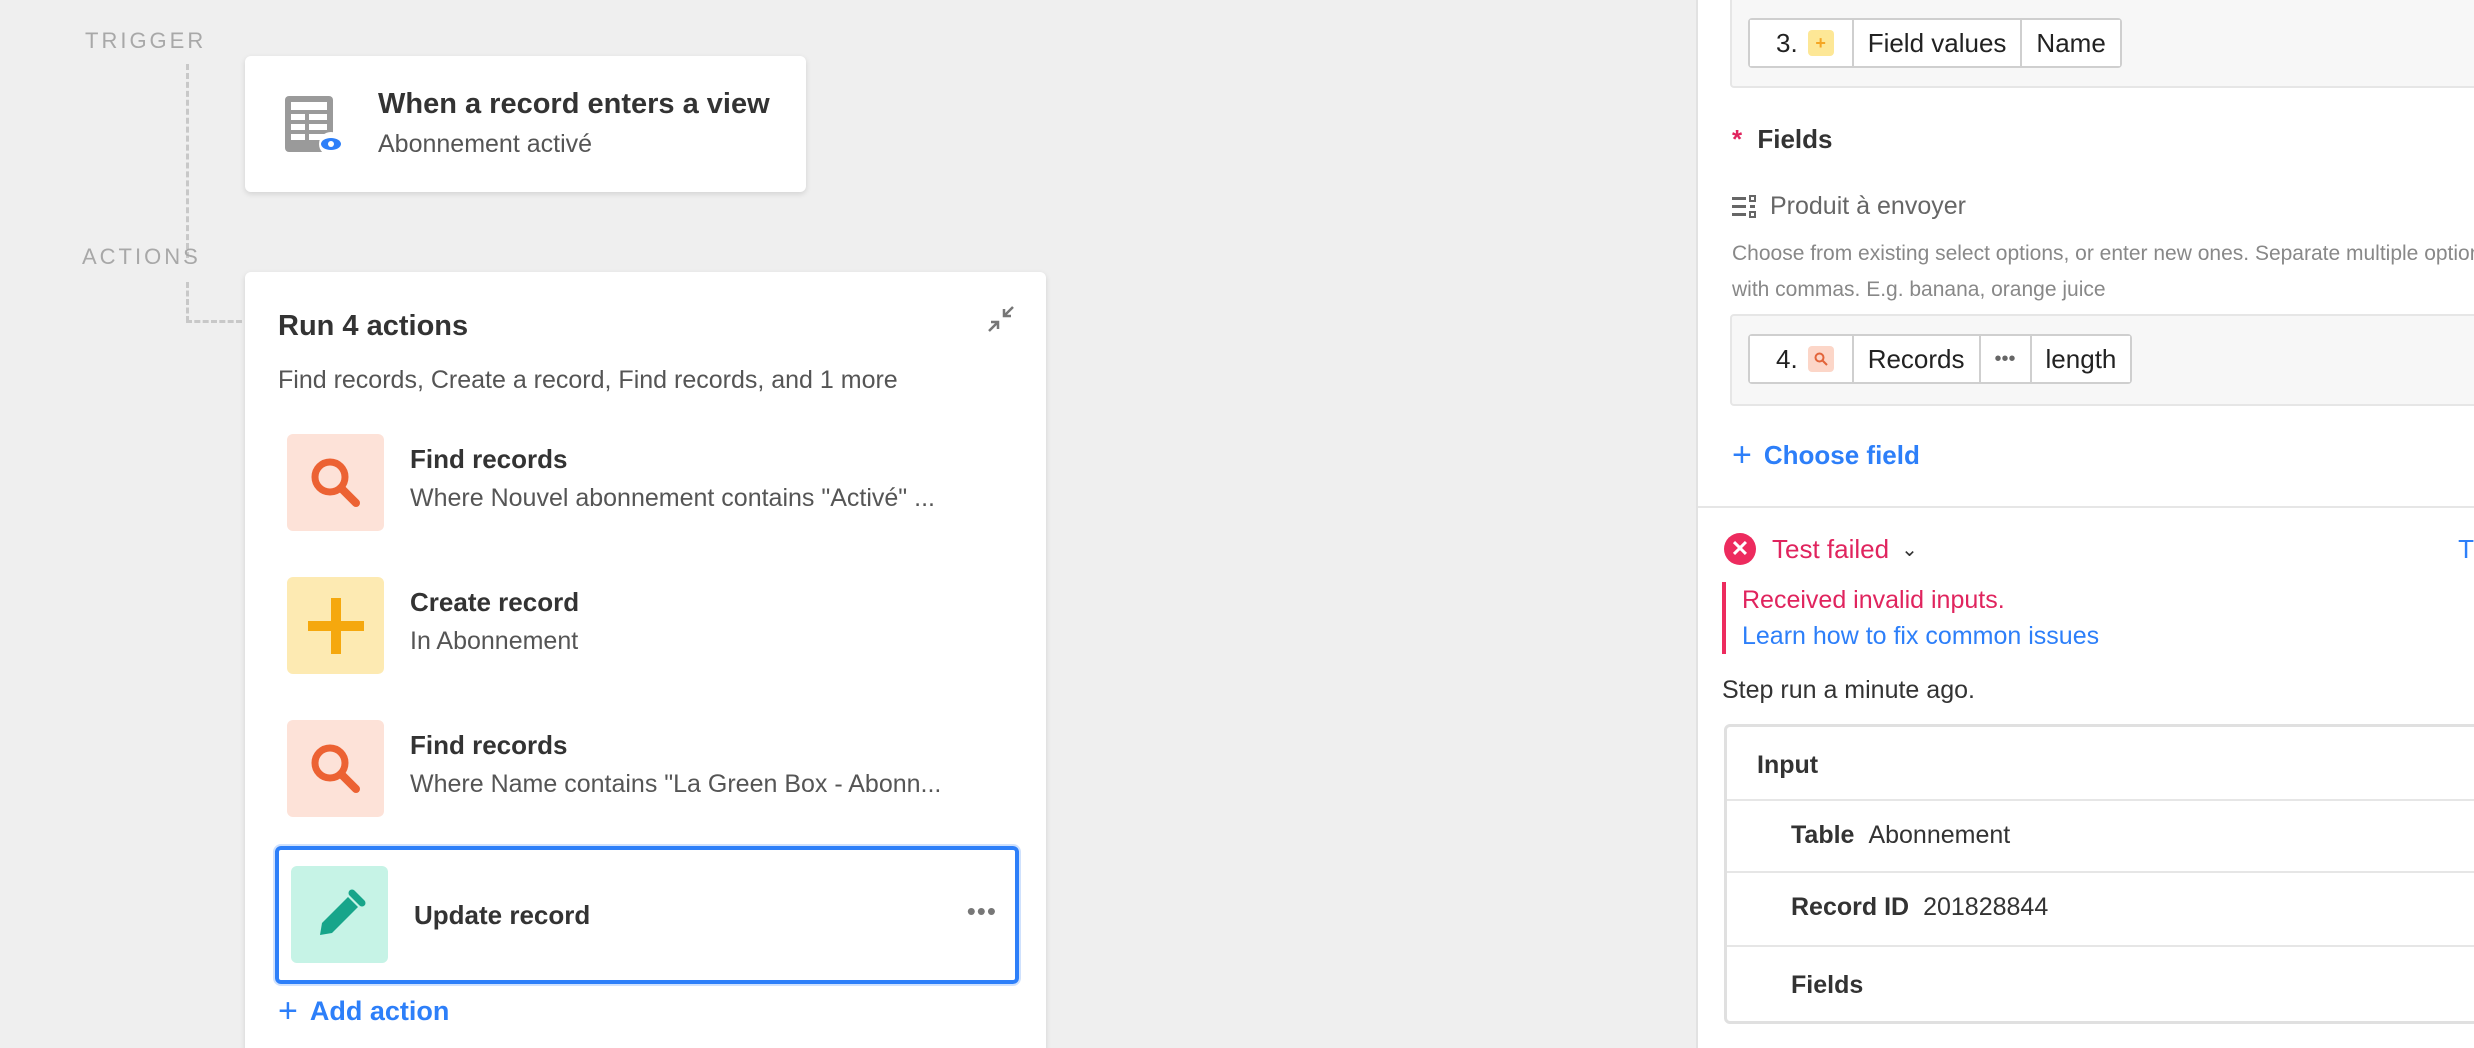  Describe the element at coordinates (1938, 43) in the screenshot. I see `token: Field values` at that location.